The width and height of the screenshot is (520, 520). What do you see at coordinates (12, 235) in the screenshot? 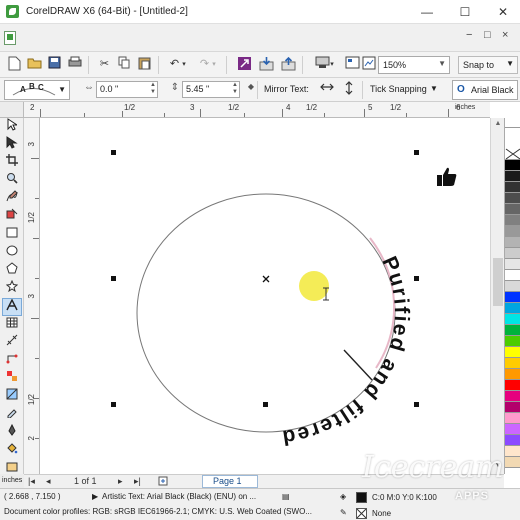
I see `rectangle-tool-icon` at bounding box center [12, 235].